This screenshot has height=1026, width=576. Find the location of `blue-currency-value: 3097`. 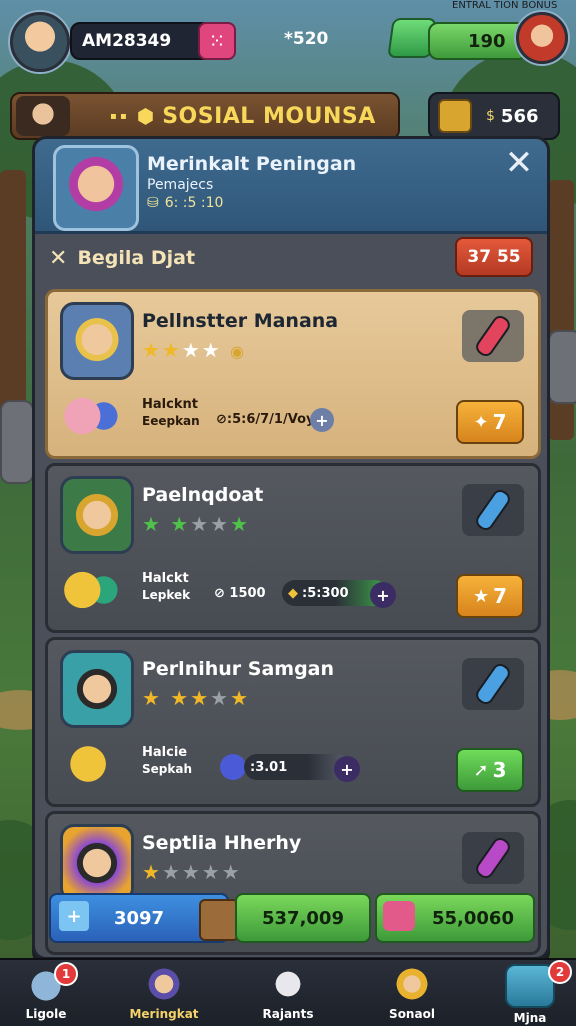

blue-currency-value: 3097 is located at coordinates (139, 918).